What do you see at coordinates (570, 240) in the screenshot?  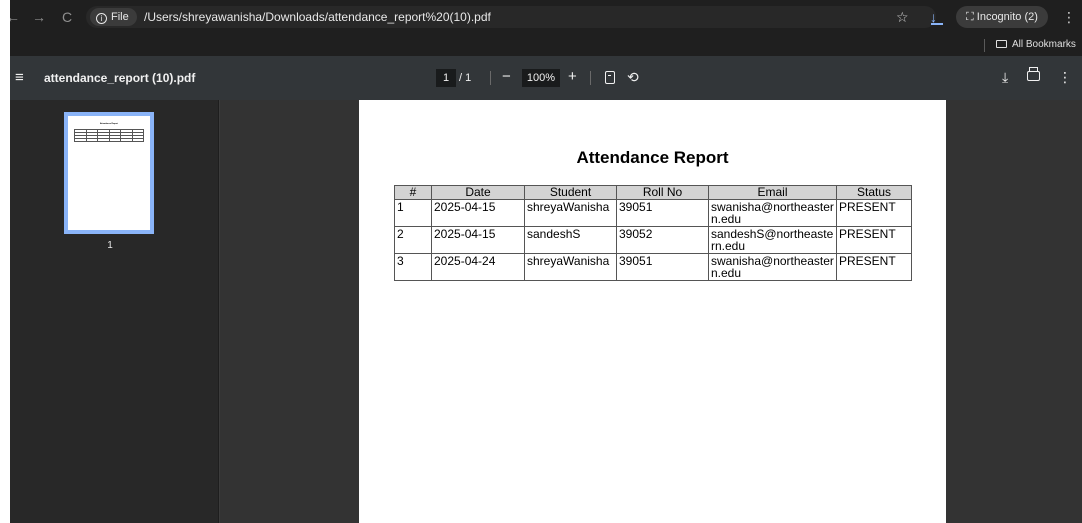 I see `table-cell: sandeshS` at bounding box center [570, 240].